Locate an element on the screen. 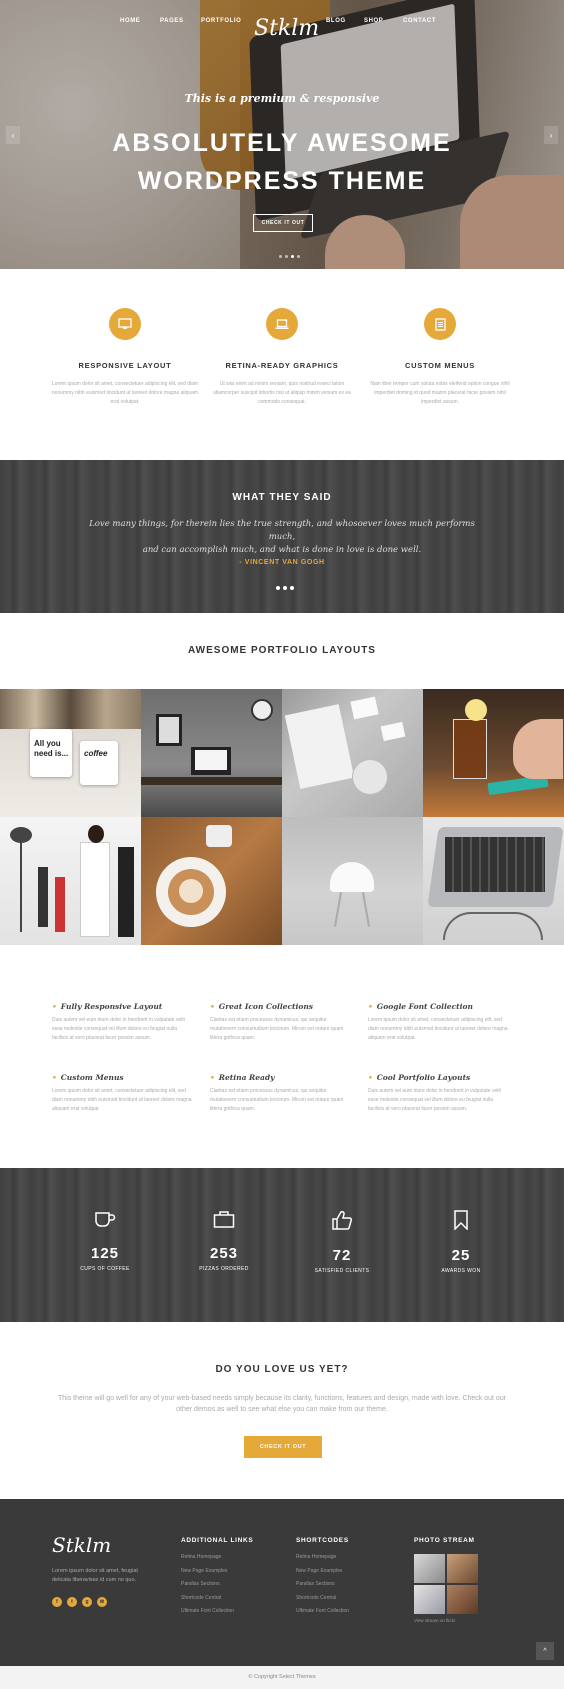 This screenshot has width=564, height=1689. portfolio-item-drink is located at coordinates (493, 753).